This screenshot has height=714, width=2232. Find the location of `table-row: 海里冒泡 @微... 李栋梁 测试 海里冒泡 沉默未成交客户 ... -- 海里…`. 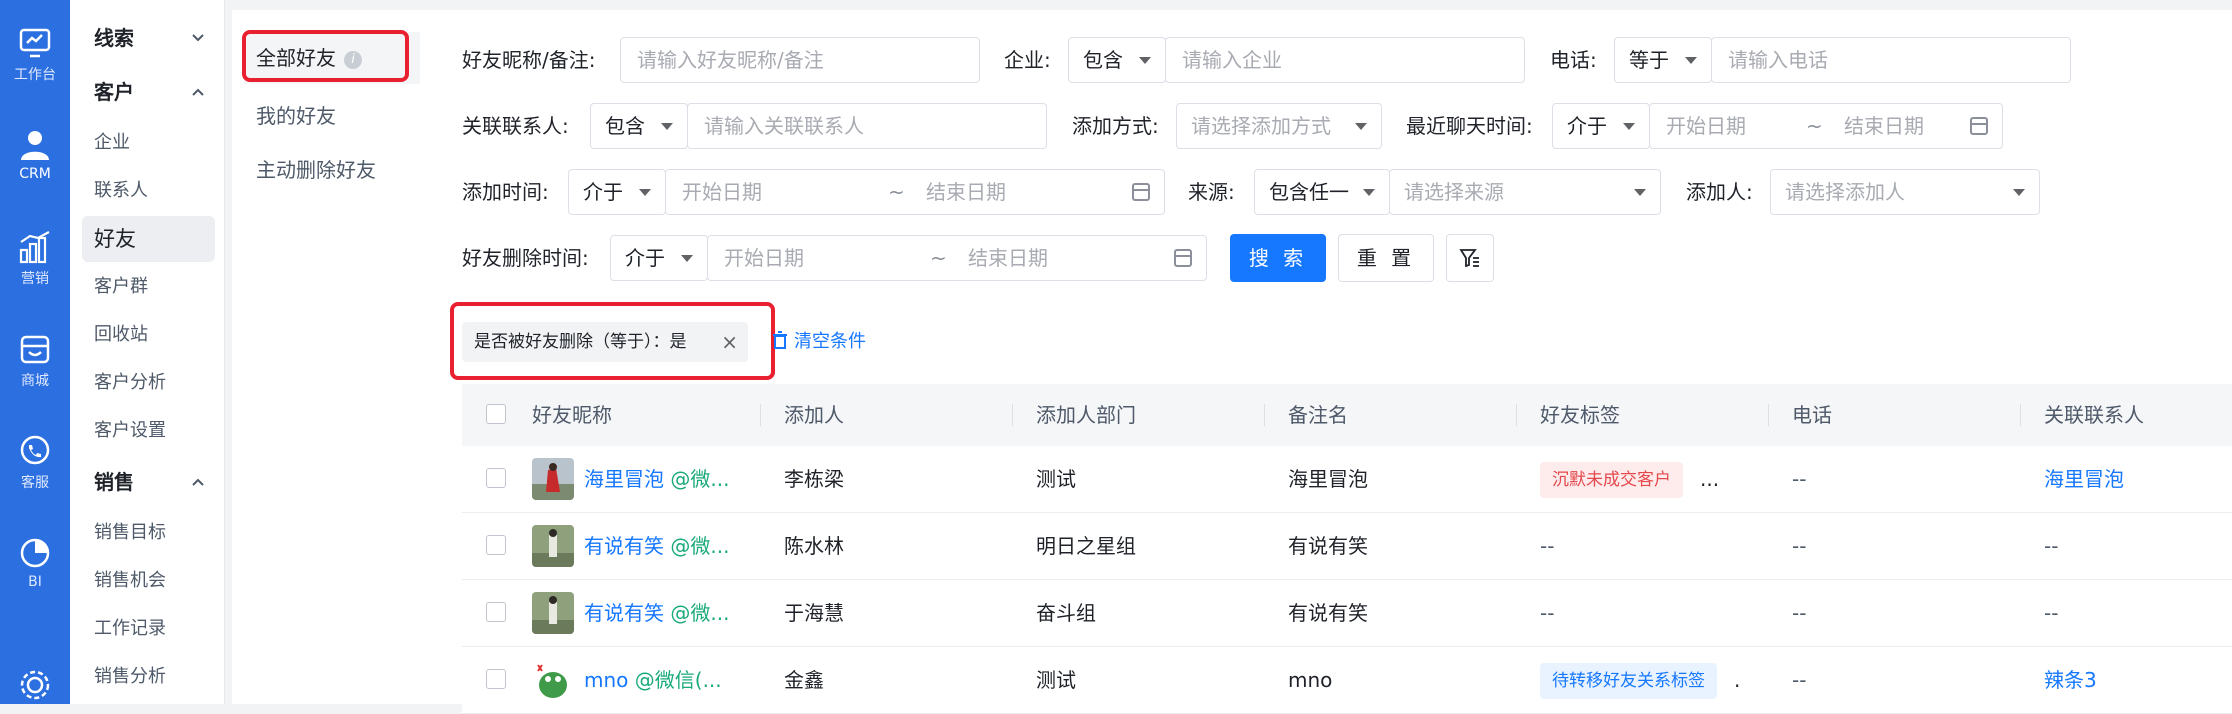

table-row: 海里冒泡 @微... 李栋梁 测试 海里冒泡 沉默未成交客户 ... -- 海里… is located at coordinates (1347, 479).